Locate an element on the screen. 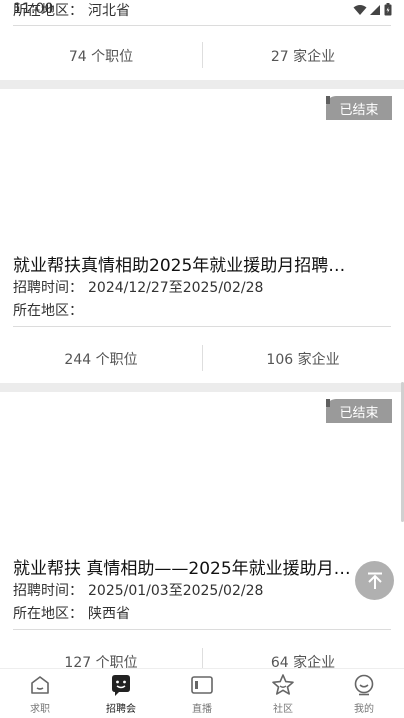  card-region-row: 所在地区： 陕西省 is located at coordinates (71, 613).